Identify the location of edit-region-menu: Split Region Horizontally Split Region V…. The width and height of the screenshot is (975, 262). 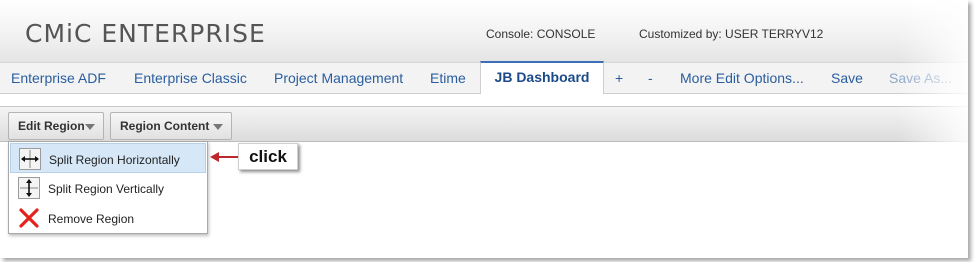
(108, 187).